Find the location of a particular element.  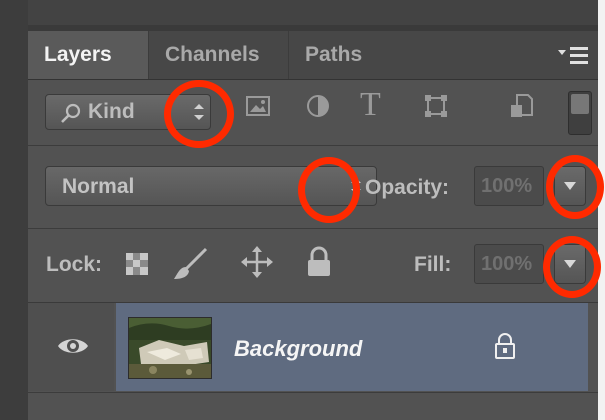

visibility-toggle is located at coordinates (71, 347).